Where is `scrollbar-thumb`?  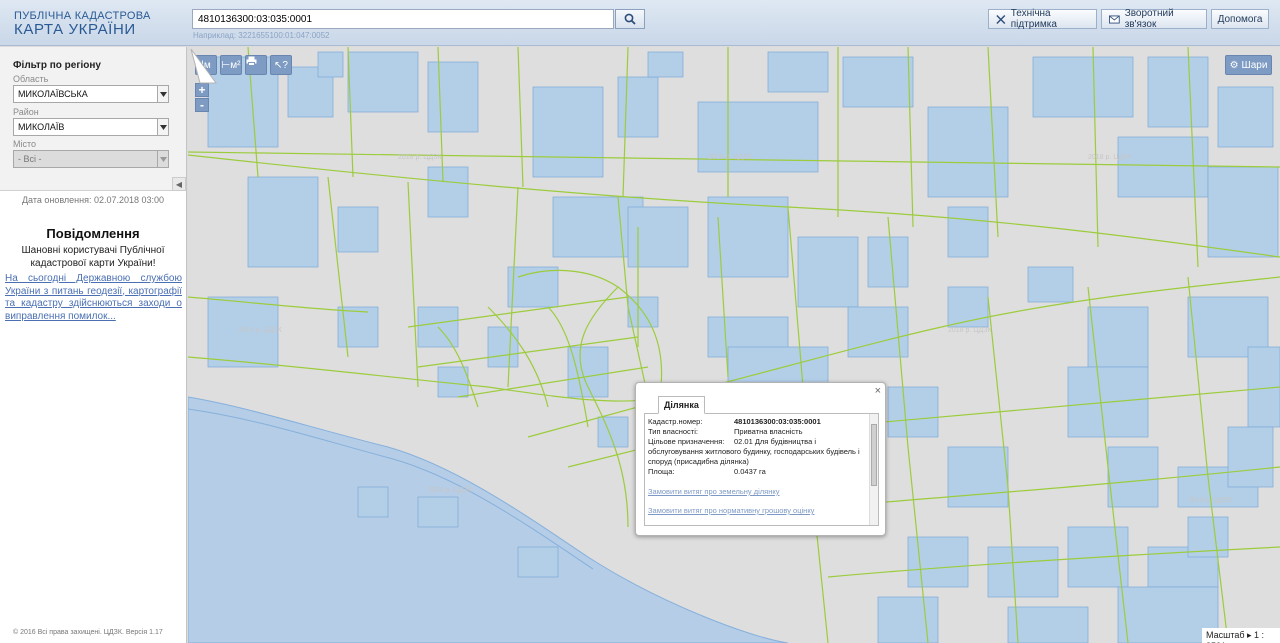
scrollbar-thumb is located at coordinates (874, 455).